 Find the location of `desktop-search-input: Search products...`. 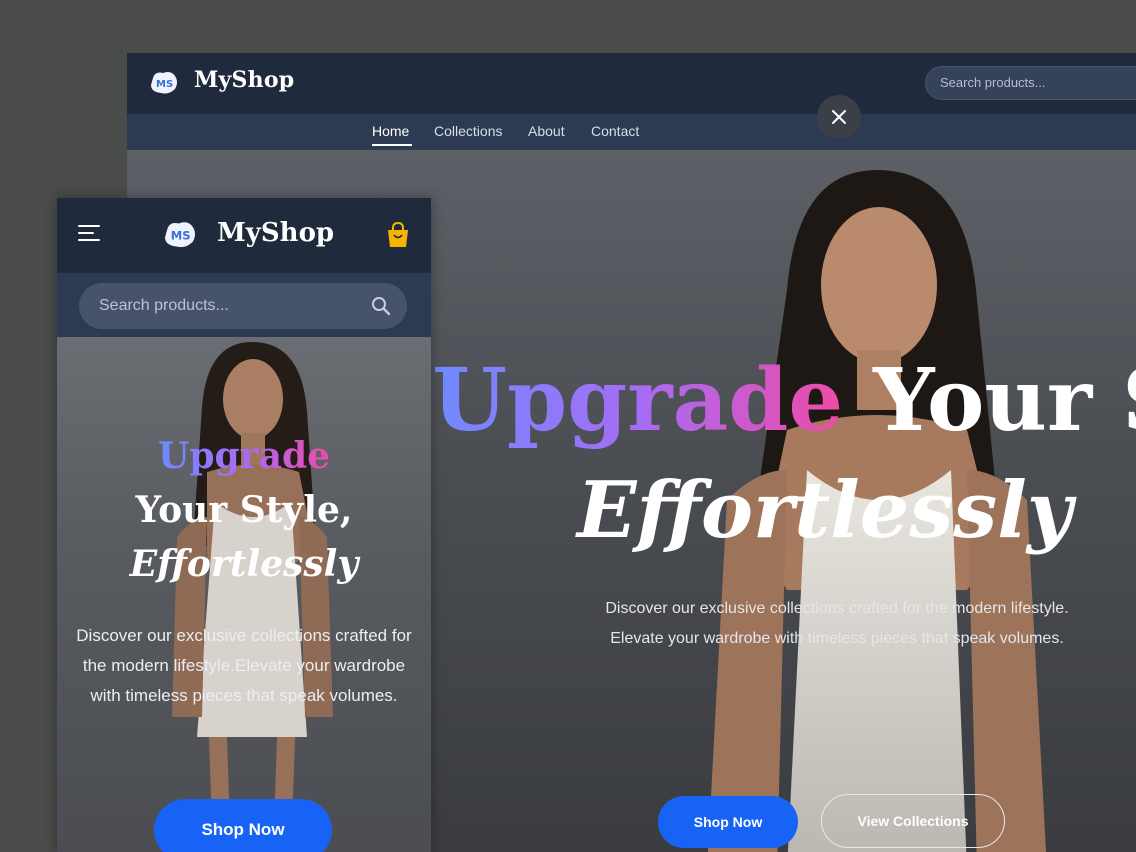

desktop-search-input: Search products... is located at coordinates (1030, 83).